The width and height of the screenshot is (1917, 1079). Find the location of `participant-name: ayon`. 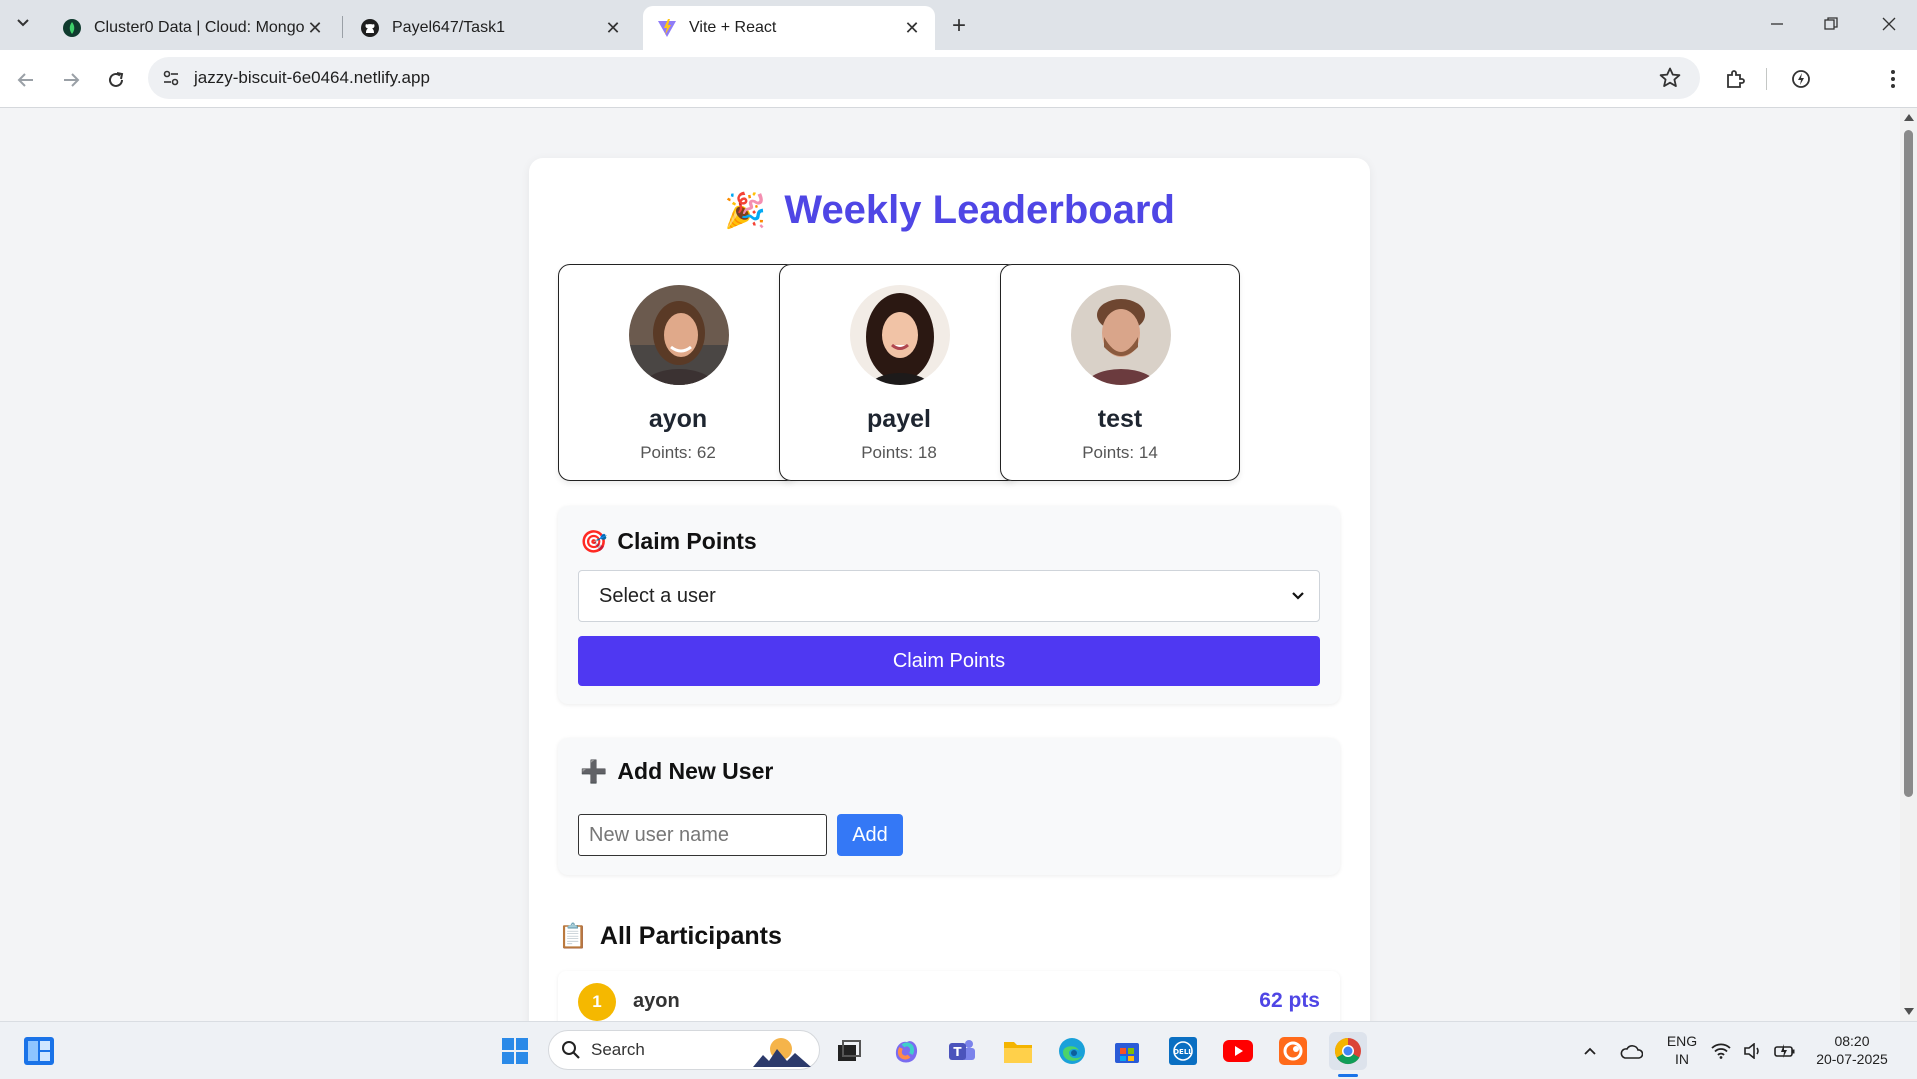

participant-name: ayon is located at coordinates (656, 1001).